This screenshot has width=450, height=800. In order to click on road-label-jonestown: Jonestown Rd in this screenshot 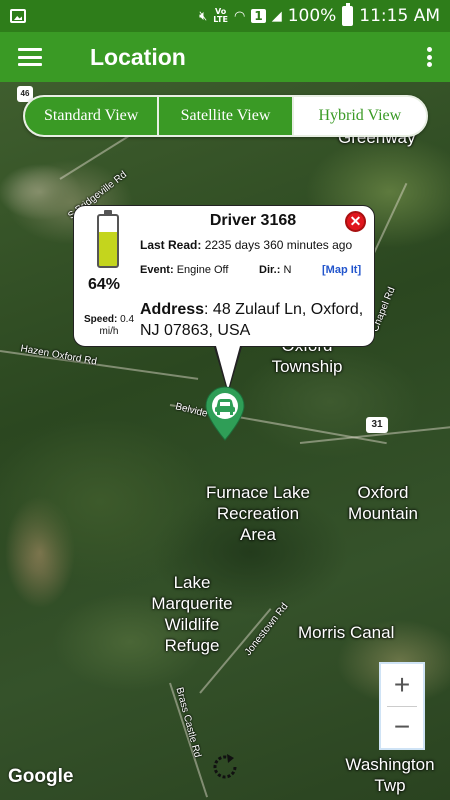, I will do `click(266, 629)`.